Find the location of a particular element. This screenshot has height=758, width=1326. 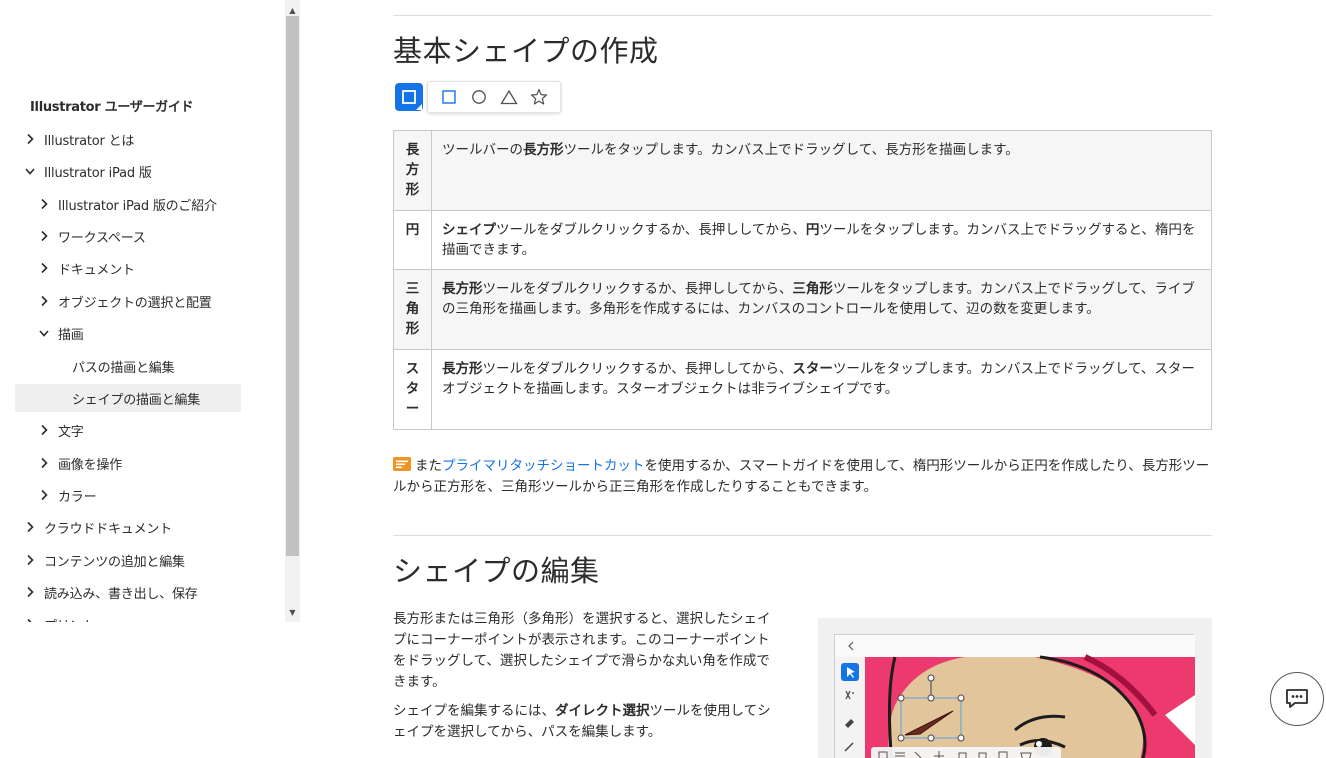

ipad-app-frame is located at coordinates (1014, 696).